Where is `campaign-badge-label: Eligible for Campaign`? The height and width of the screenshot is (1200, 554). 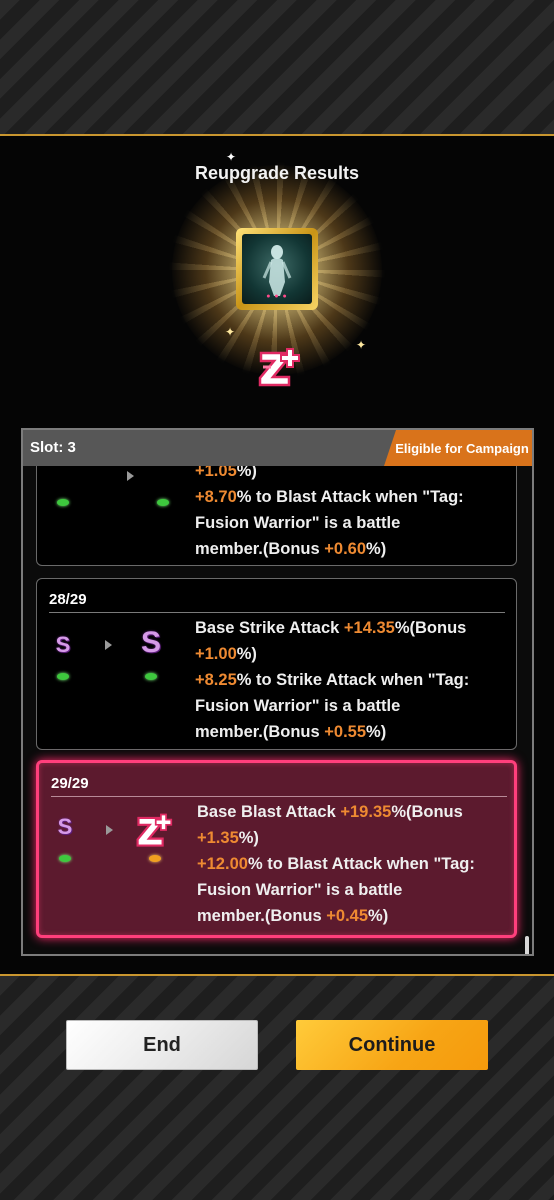 campaign-badge-label: Eligible for Campaign is located at coordinates (462, 448).